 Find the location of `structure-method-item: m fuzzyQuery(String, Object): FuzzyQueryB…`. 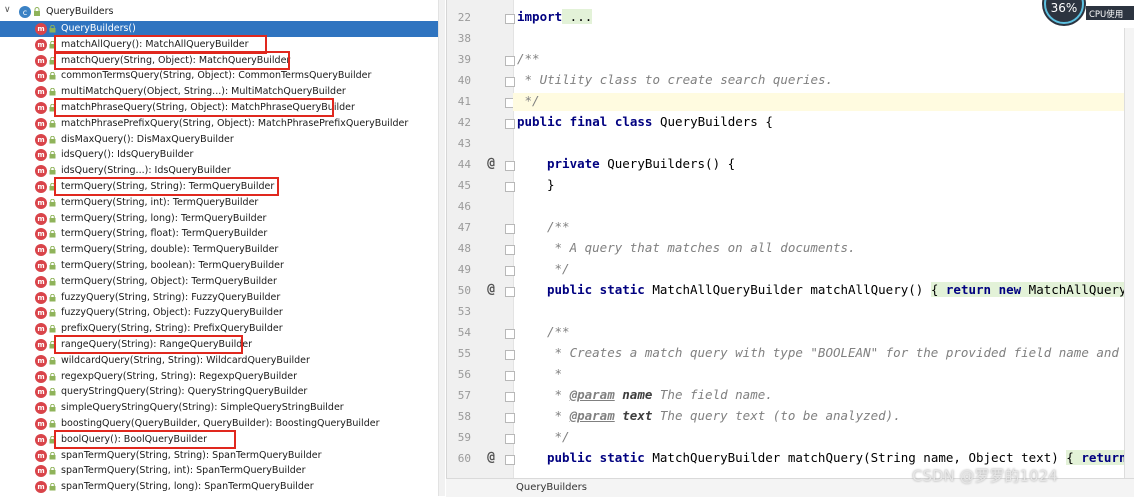

structure-method-item: m fuzzyQuery(String, Object): FuzzyQueryB… is located at coordinates (222, 313).